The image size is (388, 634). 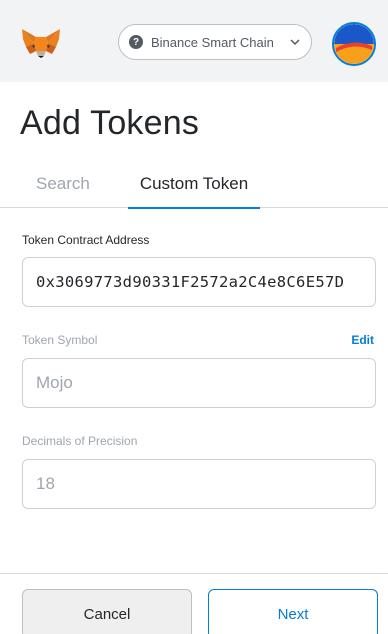 I want to click on tab-bar: Search Custom Token, so click(x=194, y=189).